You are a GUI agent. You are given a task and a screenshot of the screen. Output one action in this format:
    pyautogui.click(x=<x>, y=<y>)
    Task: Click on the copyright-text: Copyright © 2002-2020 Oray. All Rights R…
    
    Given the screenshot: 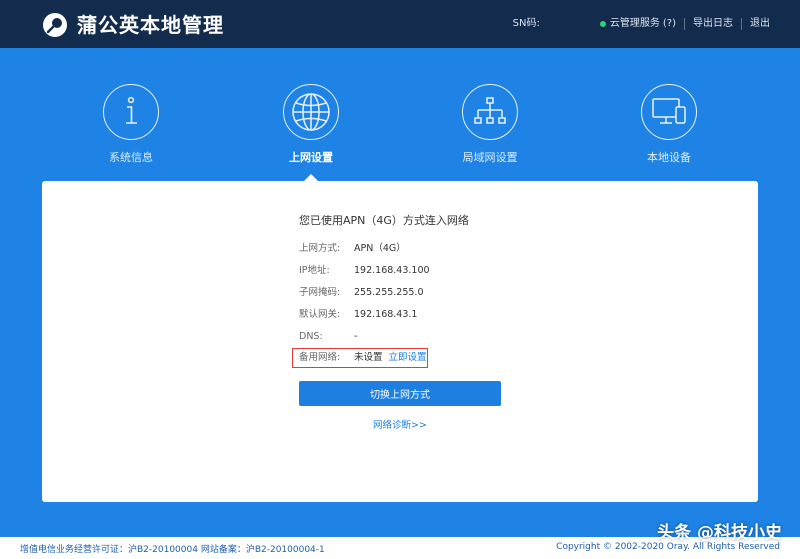 What is the action you would take?
    pyautogui.click(x=668, y=547)
    